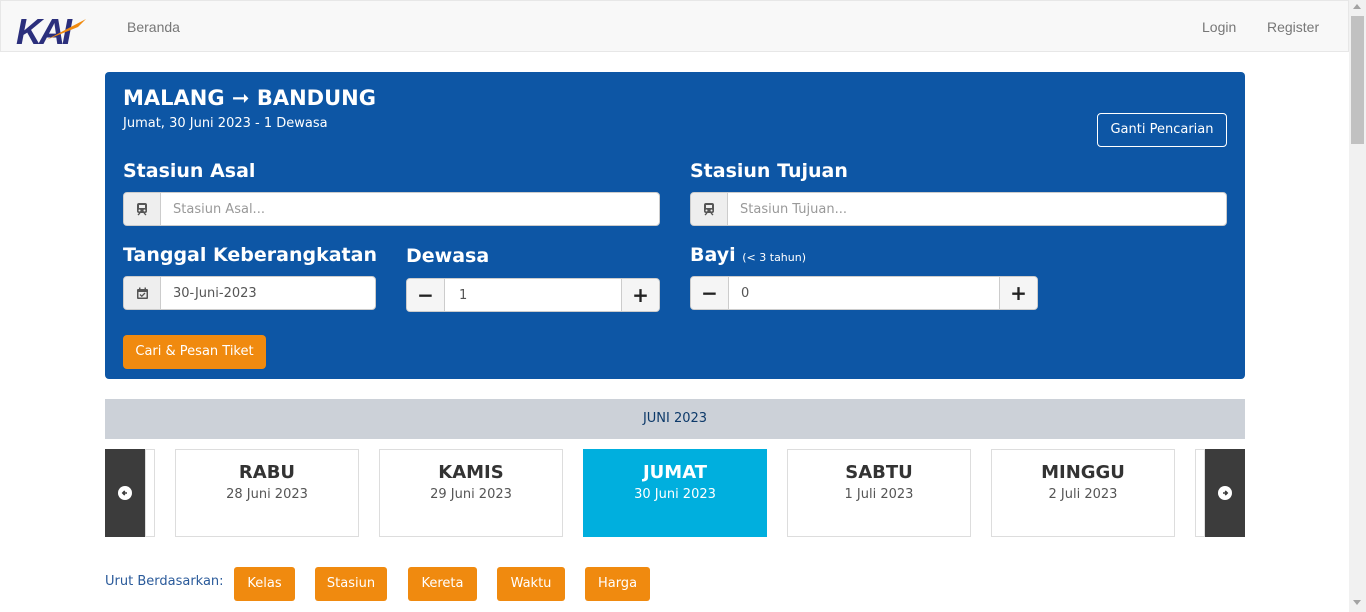  I want to click on infant-stepper: − 0 +, so click(864, 293).